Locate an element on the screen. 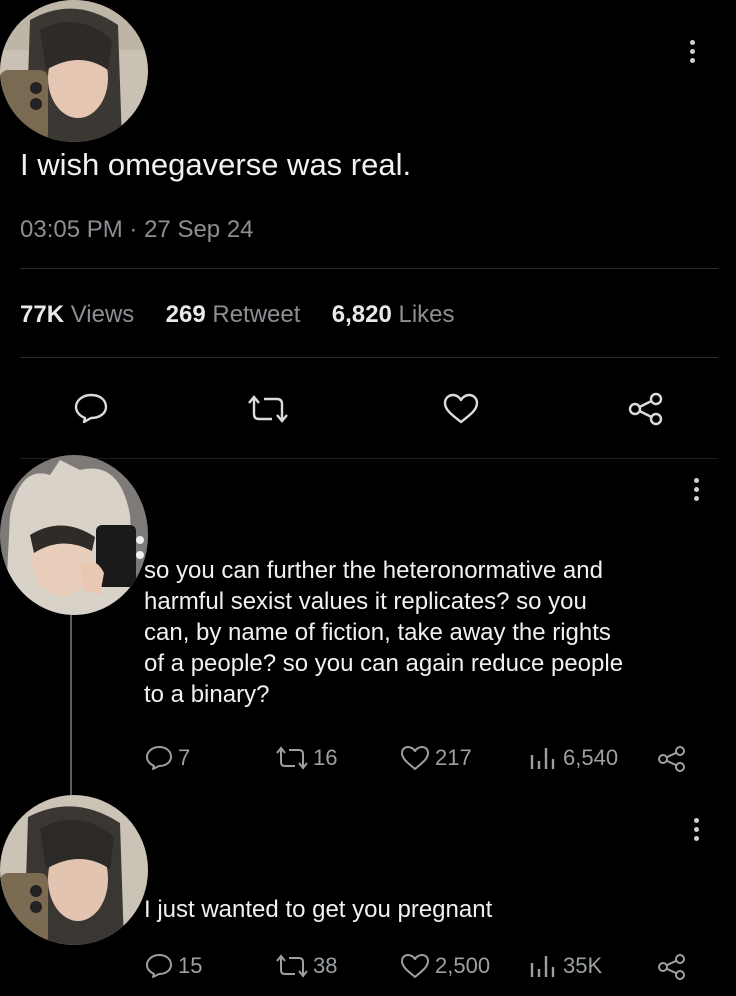  retweet-count: 269 is located at coordinates (185, 314).